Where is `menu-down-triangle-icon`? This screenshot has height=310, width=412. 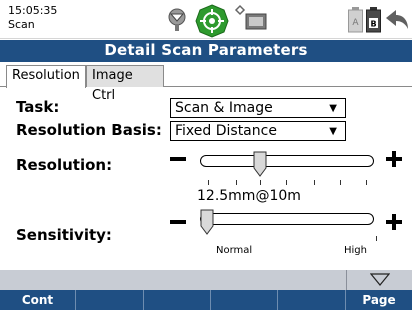 menu-down-triangle-icon is located at coordinates (380, 279).